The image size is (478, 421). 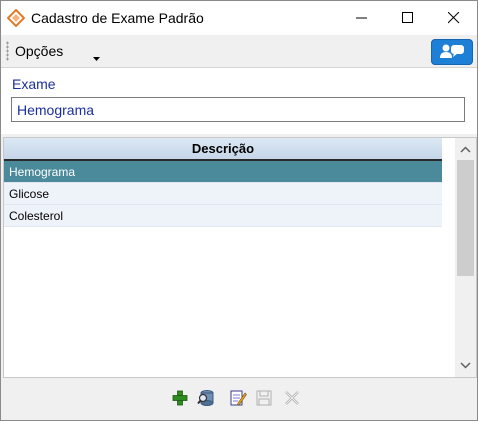 What do you see at coordinates (408, 18) in the screenshot?
I see `maximize-button` at bounding box center [408, 18].